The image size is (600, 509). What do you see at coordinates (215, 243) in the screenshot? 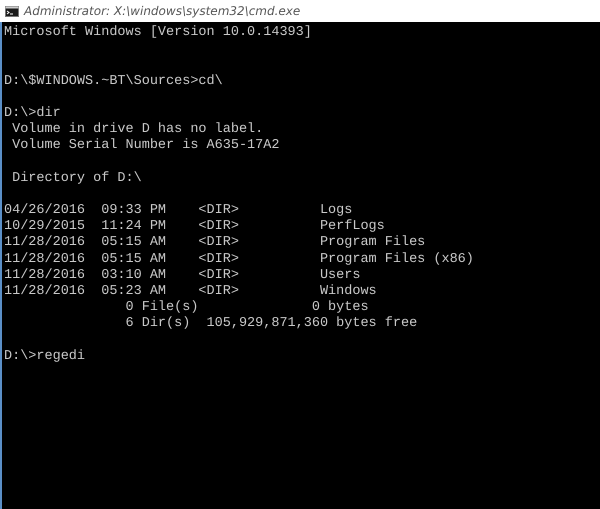
I see `console-line: 11/28/2016 05:15 AM <DIR> Program Files` at bounding box center [215, 243].